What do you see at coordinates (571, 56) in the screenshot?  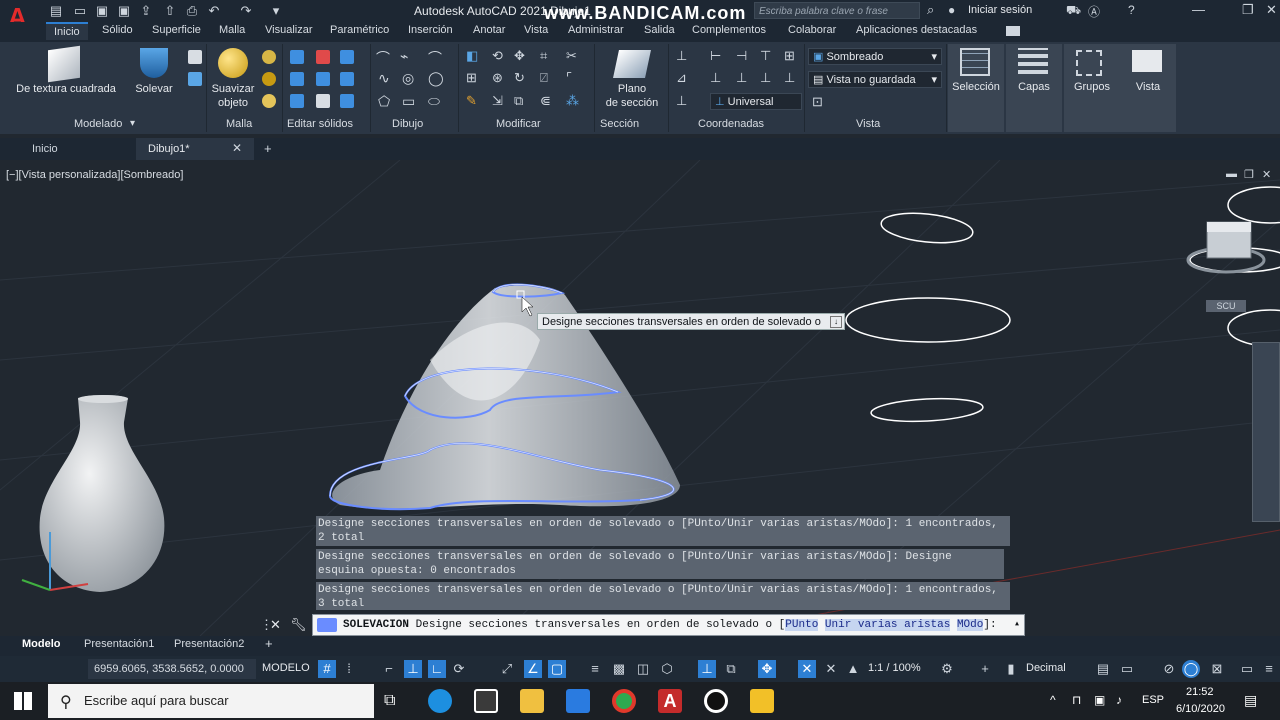 I see `trim-icon: ✂` at bounding box center [571, 56].